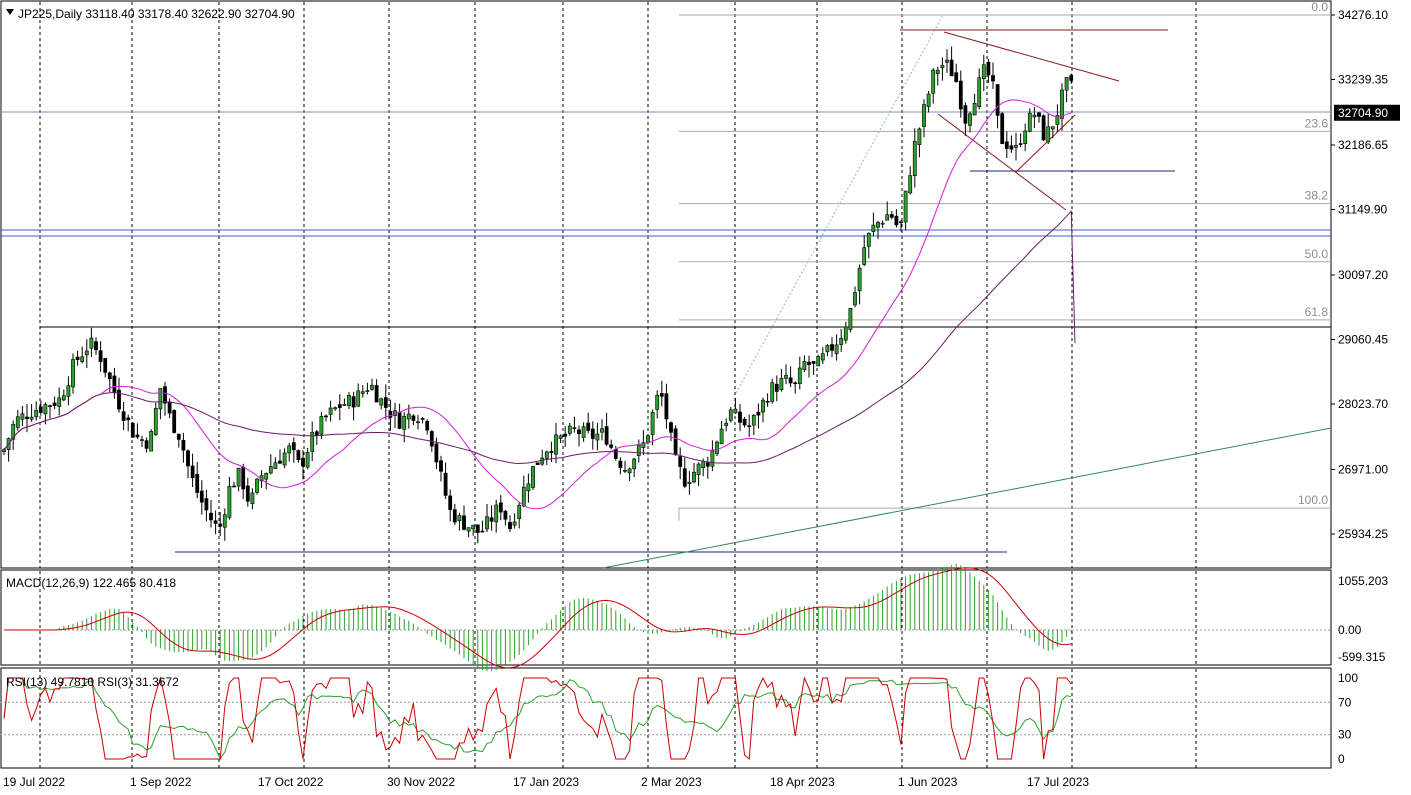 The height and width of the screenshot is (795, 1411). What do you see at coordinates (1363, 581) in the screenshot?
I see `macd-tick-label: 1055.203` at bounding box center [1363, 581].